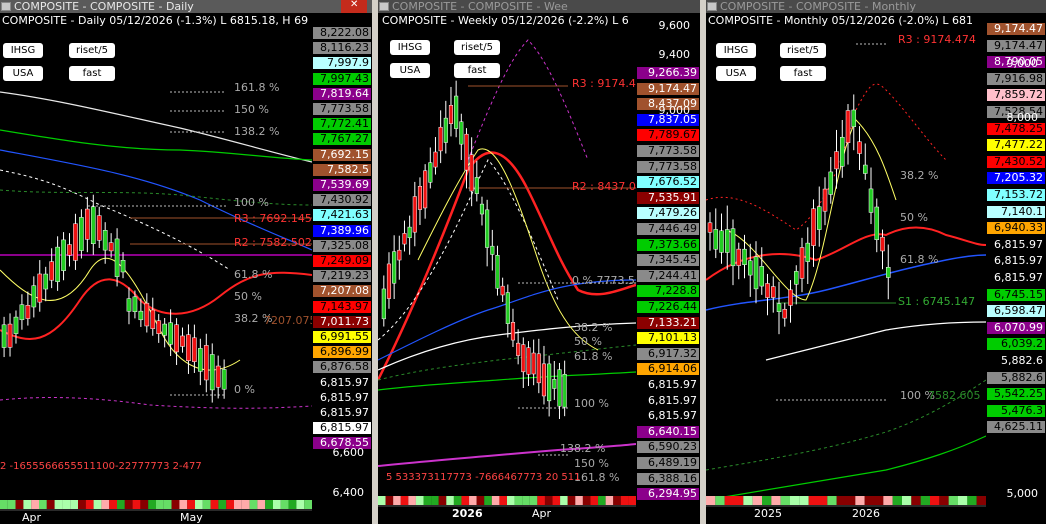 The width and height of the screenshot is (1046, 524). Describe the element at coordinates (876, 6) in the screenshot. I see `monthly-window-titlebar: COMPOSITE - COMPOSITE - Monthly` at that location.